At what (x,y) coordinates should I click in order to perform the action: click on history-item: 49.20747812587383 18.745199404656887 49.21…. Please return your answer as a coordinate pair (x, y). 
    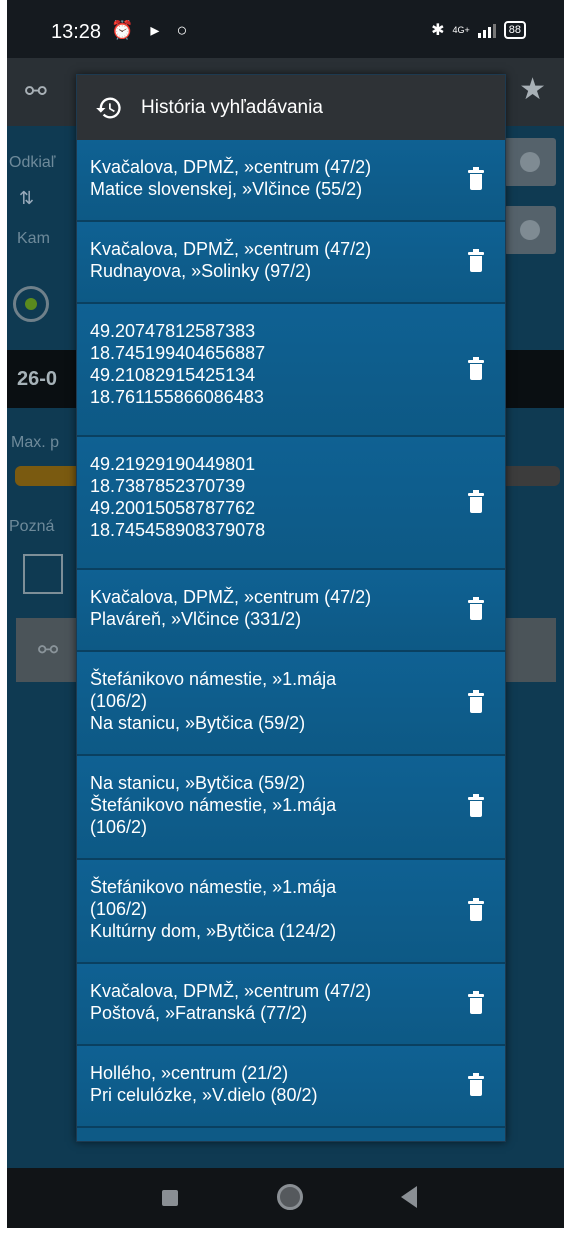
    Looking at the image, I should click on (291, 370).